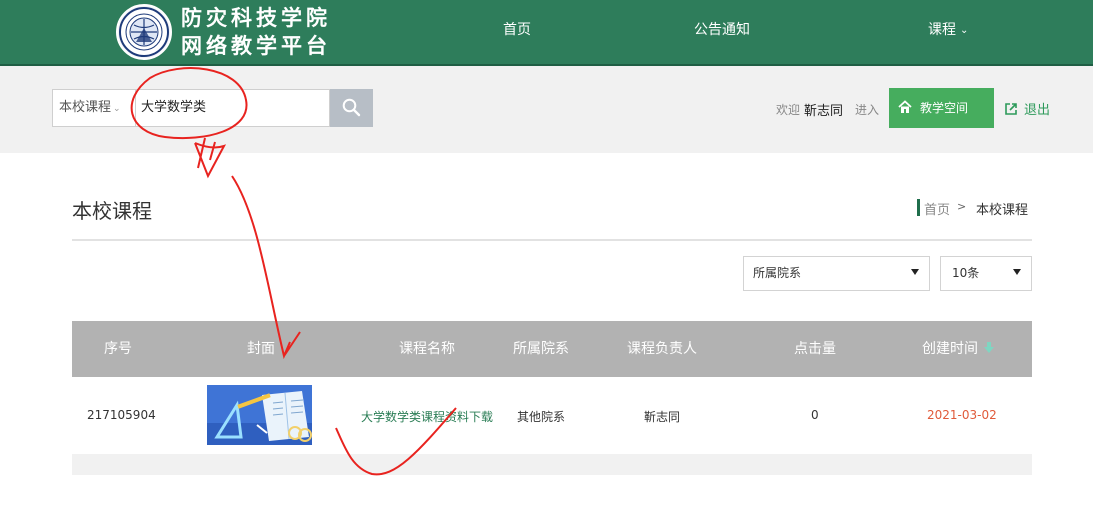 This screenshot has width=1093, height=531. I want to click on created-header-label: 创建时间, so click(950, 349).